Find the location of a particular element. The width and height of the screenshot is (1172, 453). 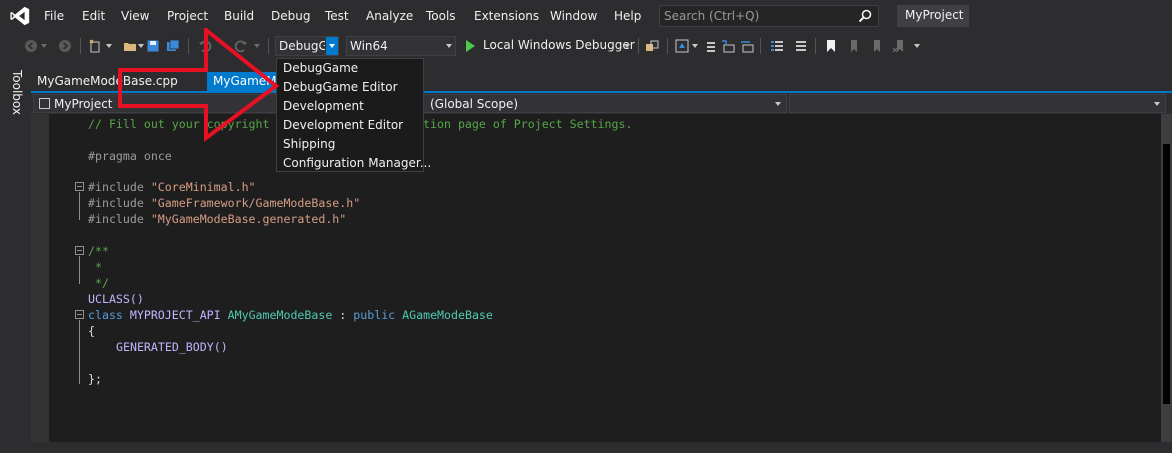

play-icon is located at coordinates (470, 46).